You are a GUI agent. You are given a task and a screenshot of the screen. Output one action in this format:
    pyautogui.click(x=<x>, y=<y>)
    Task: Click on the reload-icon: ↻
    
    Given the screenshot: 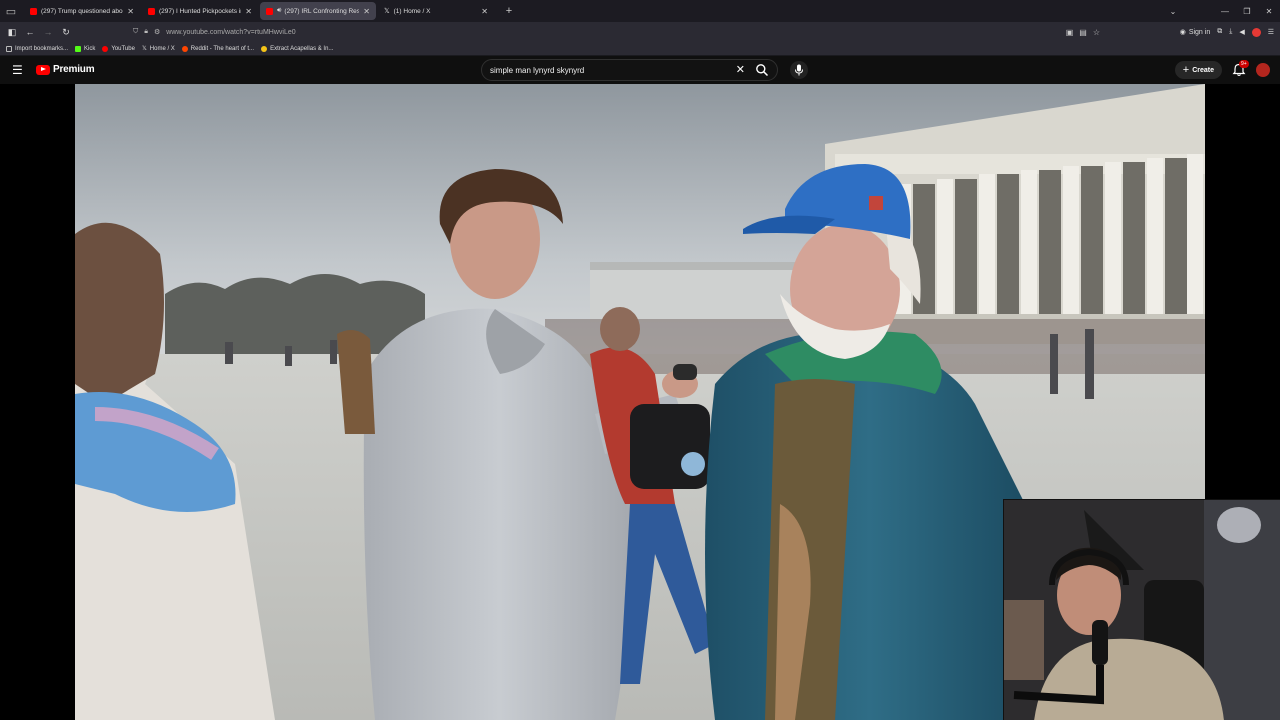 What is the action you would take?
    pyautogui.click(x=66, y=32)
    